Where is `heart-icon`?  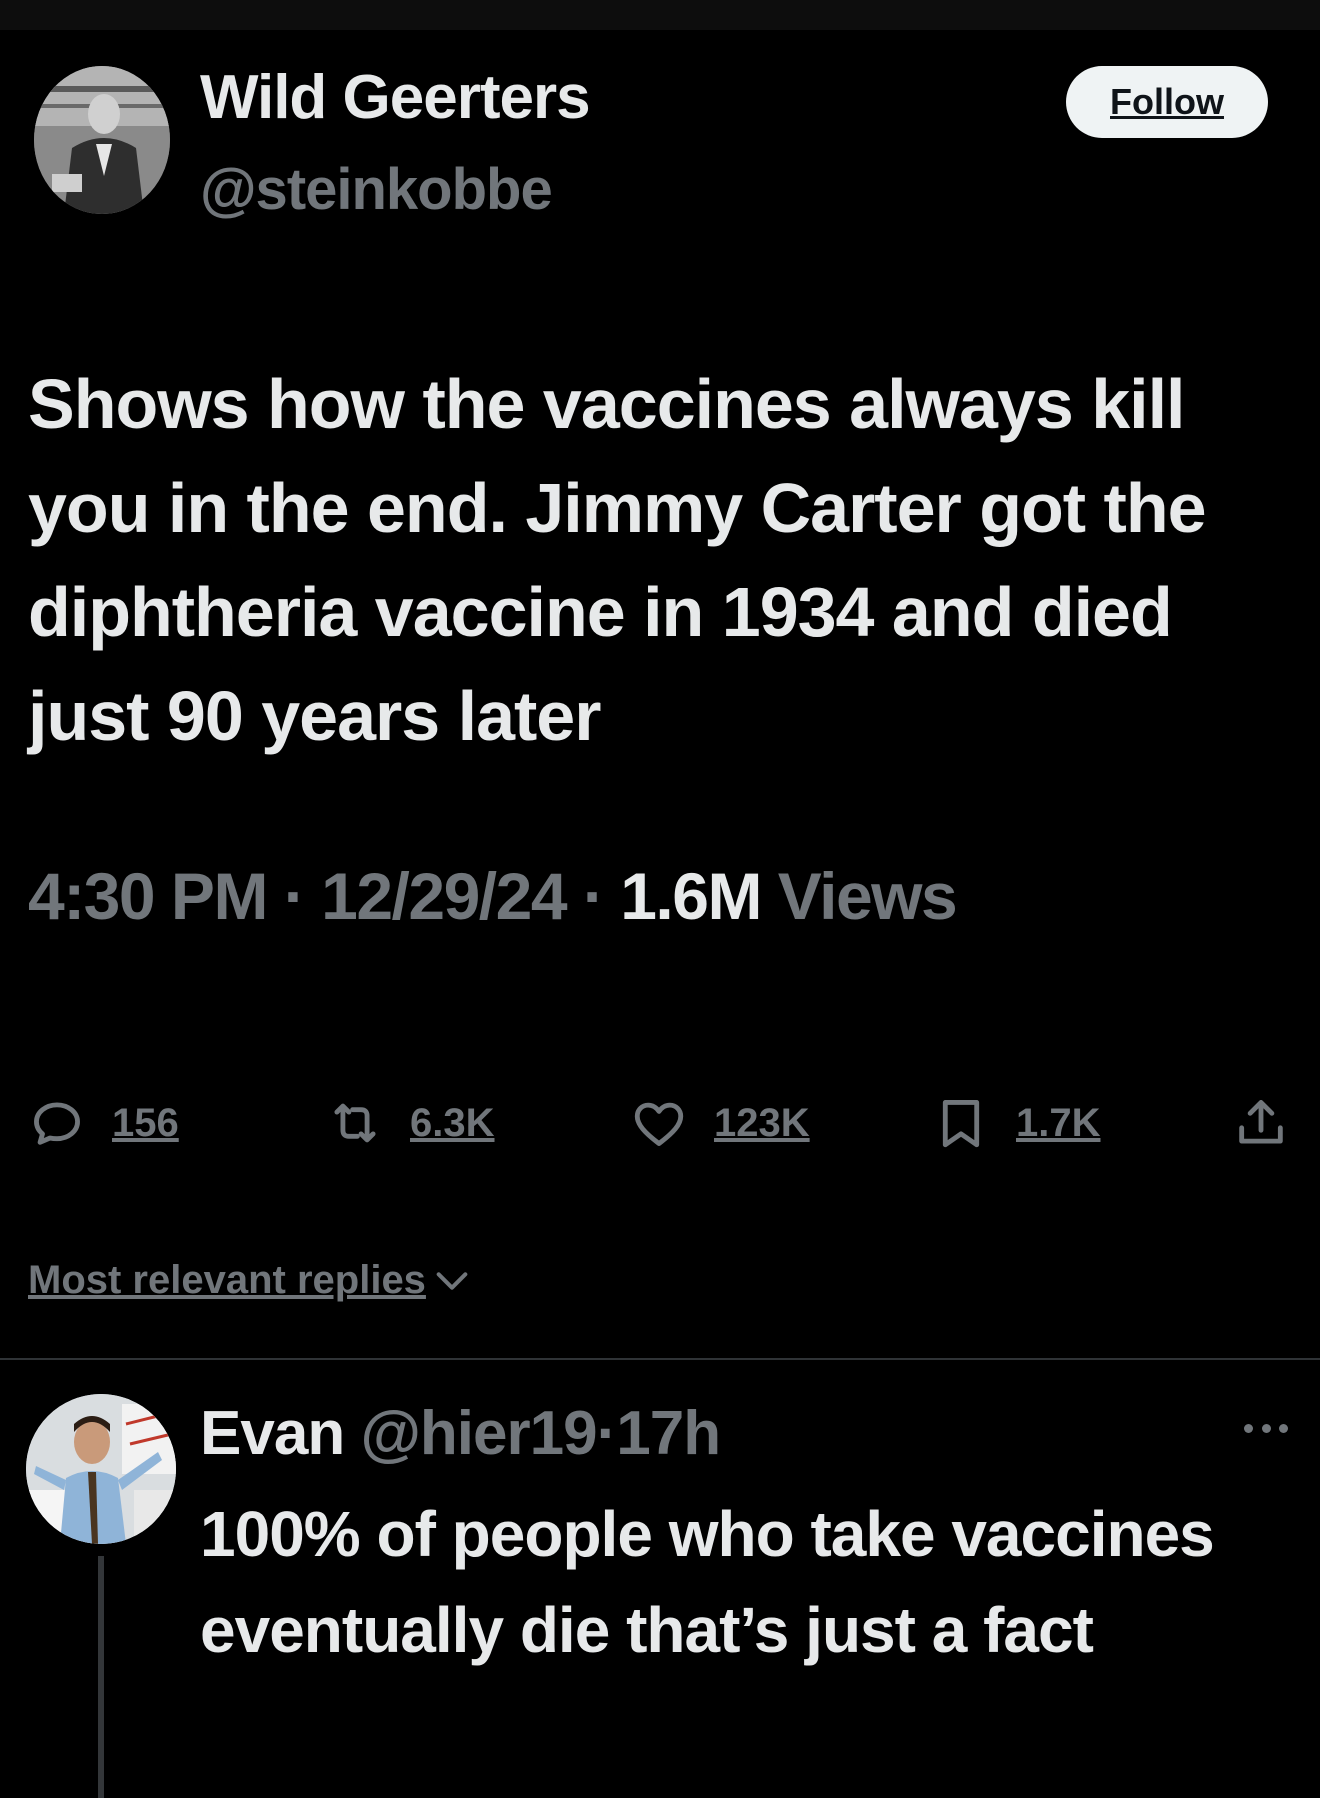
heart-icon is located at coordinates (659, 1124).